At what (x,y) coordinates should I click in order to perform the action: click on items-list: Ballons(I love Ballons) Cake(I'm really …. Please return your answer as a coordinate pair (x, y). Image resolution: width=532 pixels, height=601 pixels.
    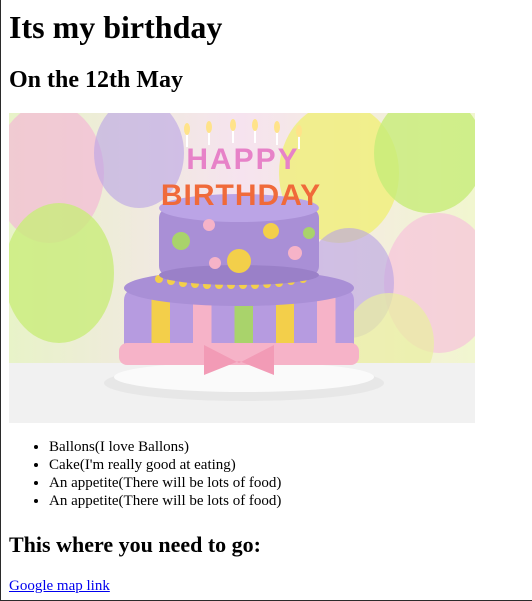
    Looking at the image, I should click on (145, 474).